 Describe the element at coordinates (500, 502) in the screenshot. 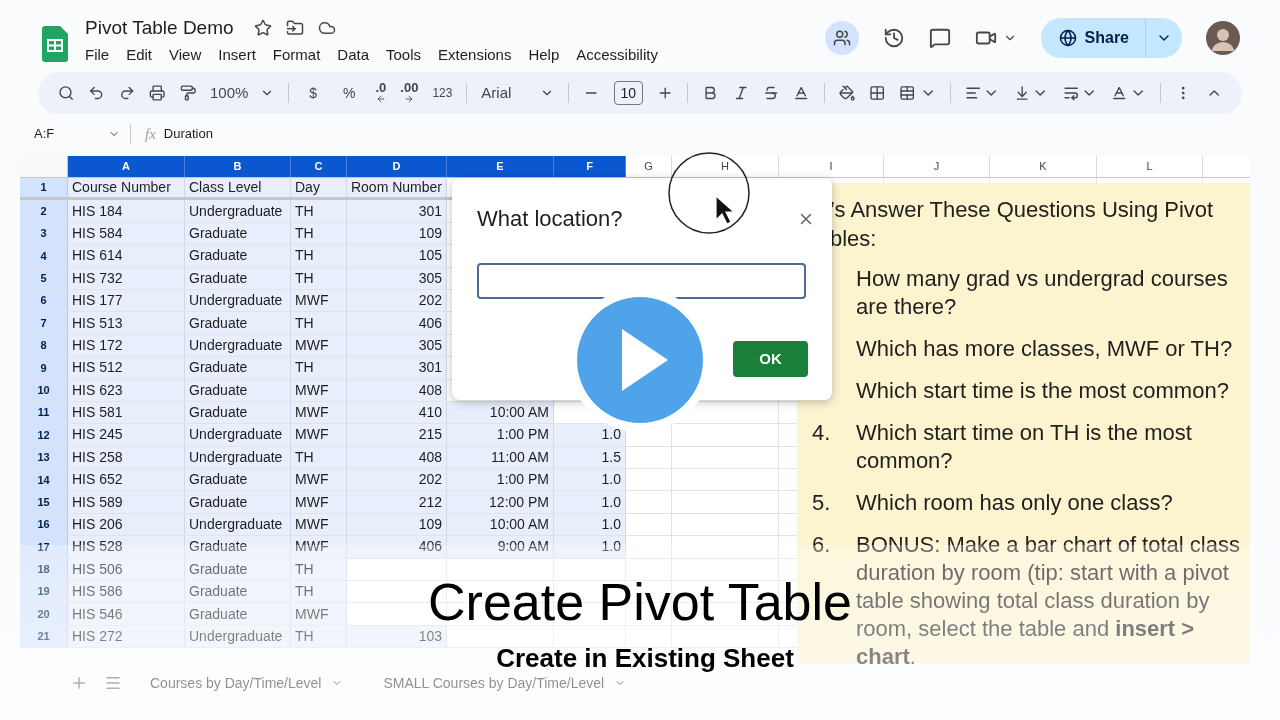

I see `table-cell: 12:00 PM` at that location.